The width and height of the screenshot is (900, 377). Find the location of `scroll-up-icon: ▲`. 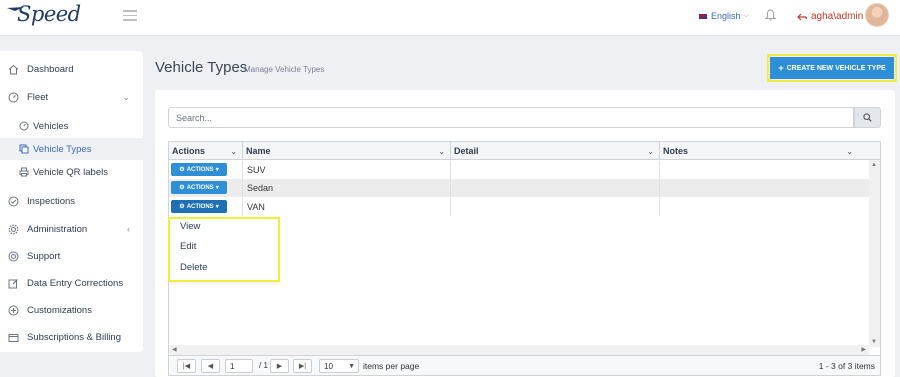

scroll-up-icon: ▲ is located at coordinates (874, 165).